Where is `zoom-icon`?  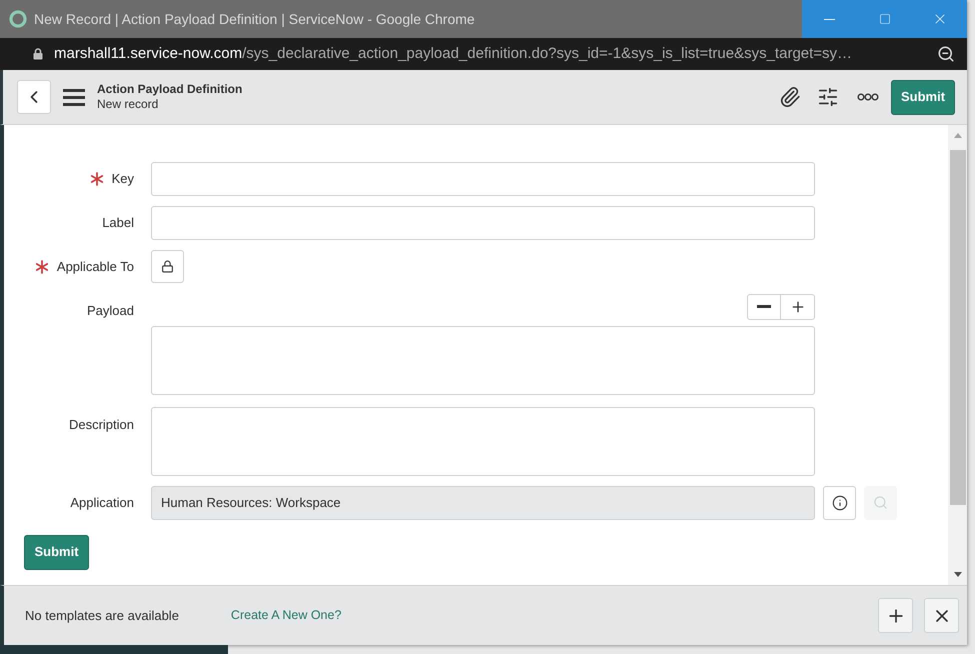 zoom-icon is located at coordinates (946, 54).